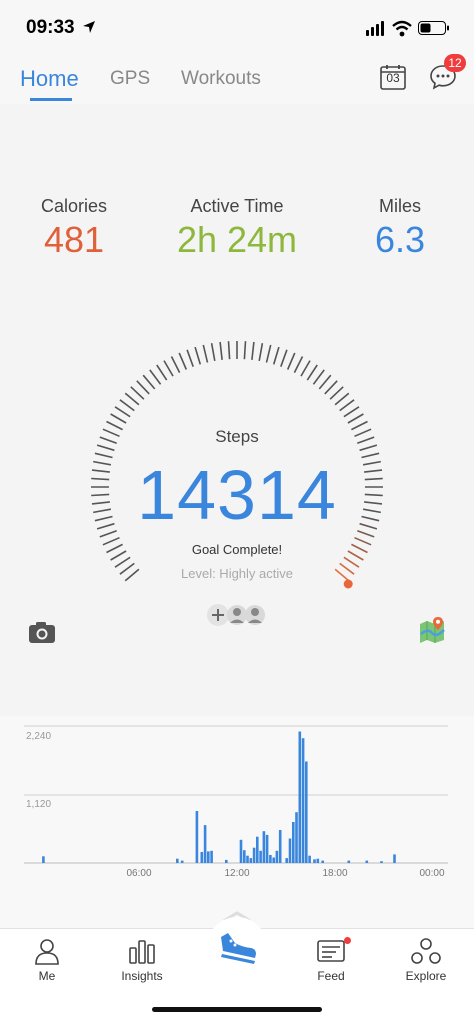 The height and width of the screenshot is (1025, 474). What do you see at coordinates (431, 873) in the screenshot?
I see `x-tick-label: 00:00` at bounding box center [431, 873].